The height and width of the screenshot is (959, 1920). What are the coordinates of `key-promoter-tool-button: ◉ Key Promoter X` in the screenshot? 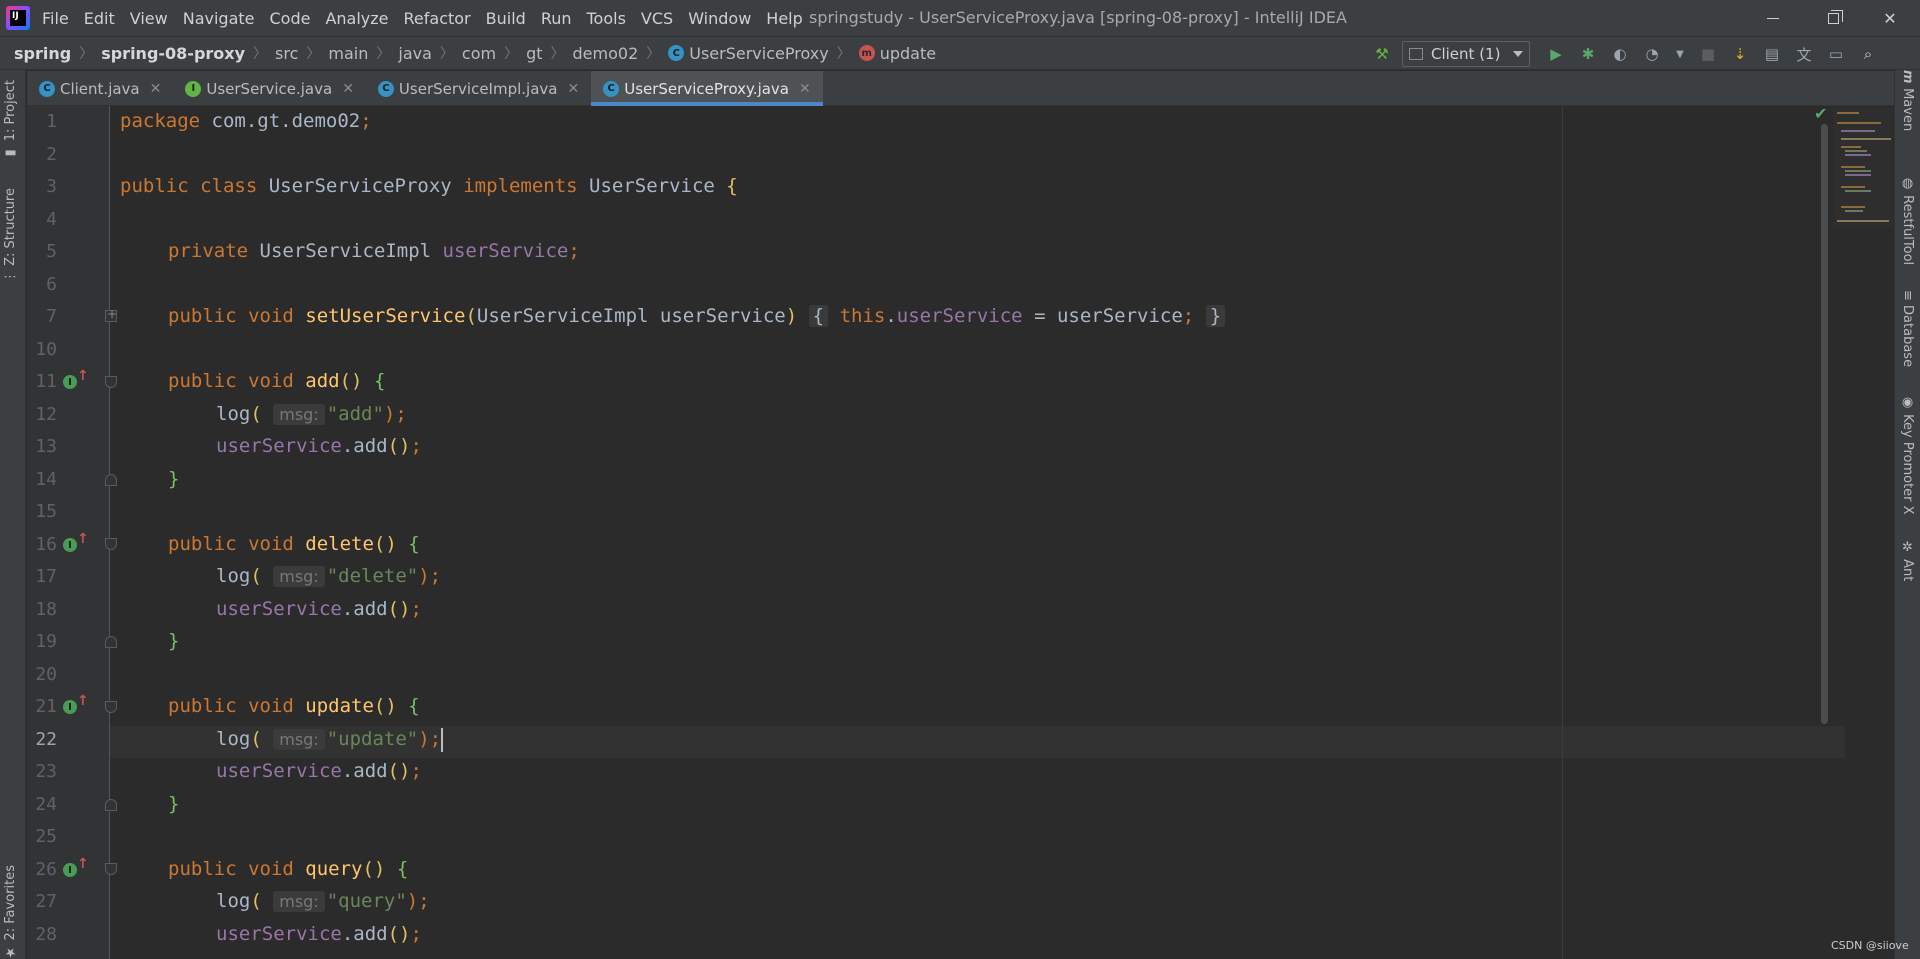 It's located at (1907, 455).